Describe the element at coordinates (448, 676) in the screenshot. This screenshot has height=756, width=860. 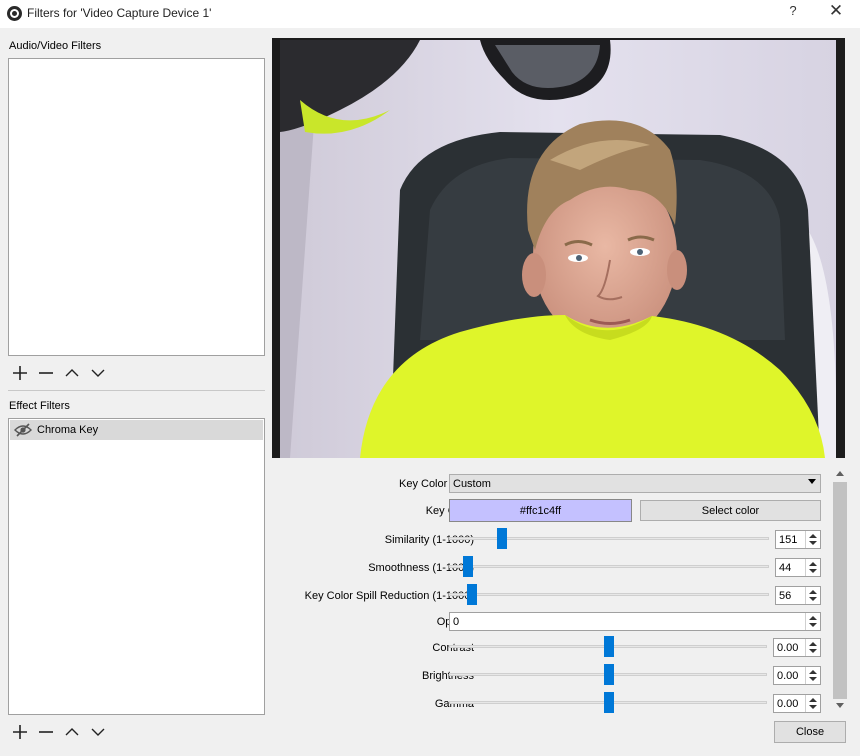
I see `brightness-label: Brightness` at that location.